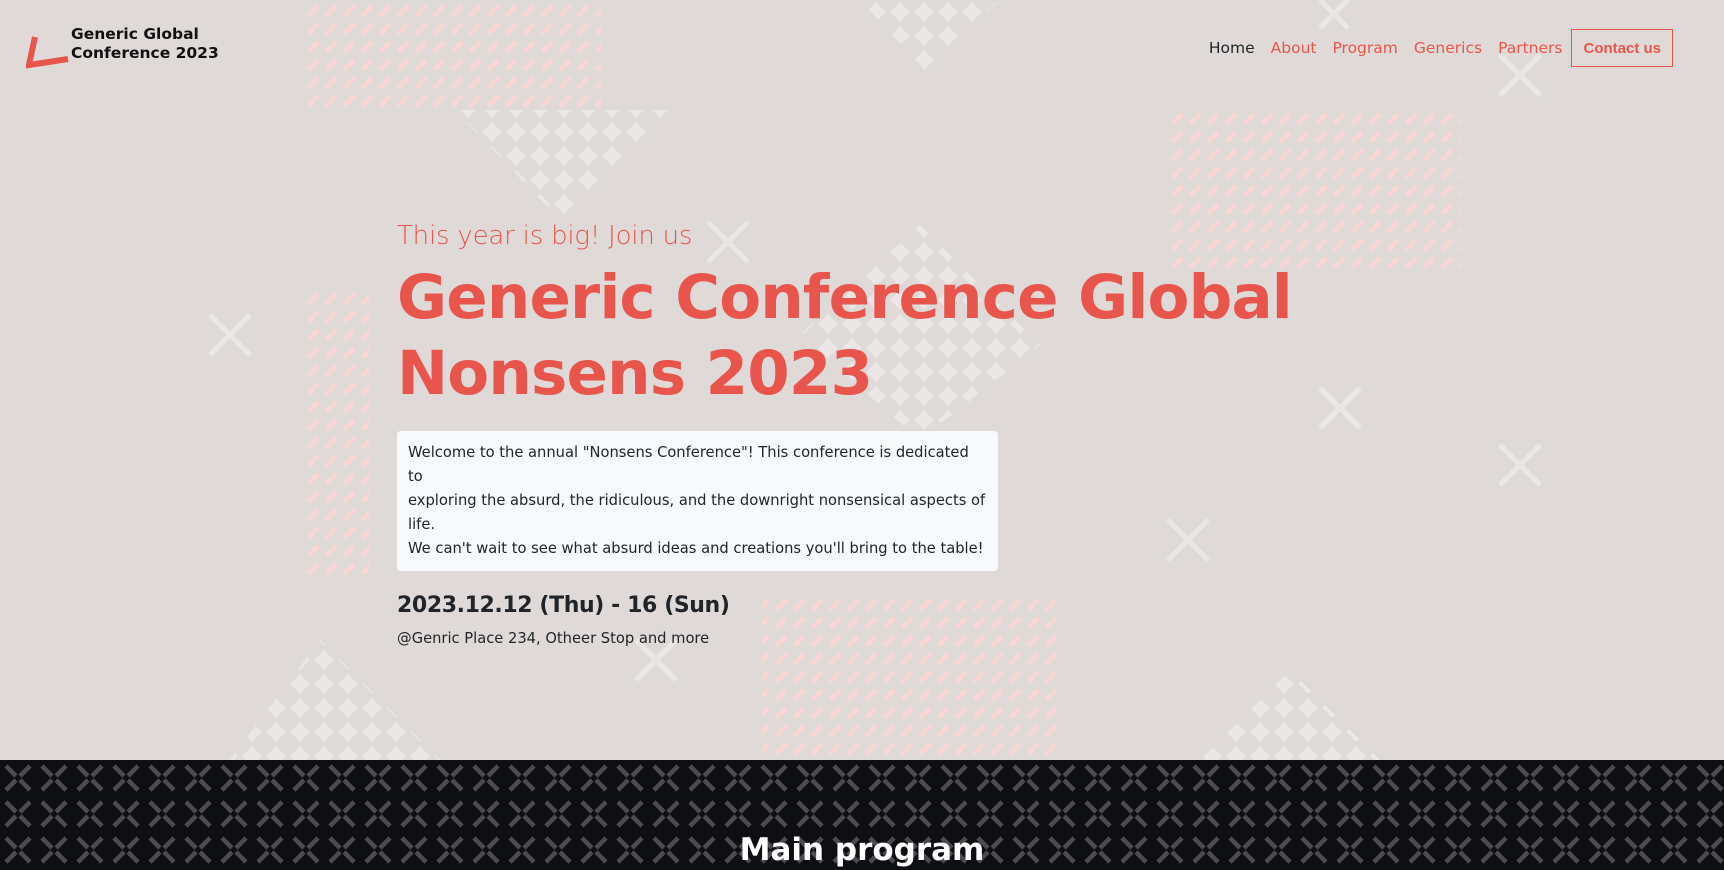 The height and width of the screenshot is (870, 1724). I want to click on brand-logo: Generic Global Conference 2023, so click(122, 50).